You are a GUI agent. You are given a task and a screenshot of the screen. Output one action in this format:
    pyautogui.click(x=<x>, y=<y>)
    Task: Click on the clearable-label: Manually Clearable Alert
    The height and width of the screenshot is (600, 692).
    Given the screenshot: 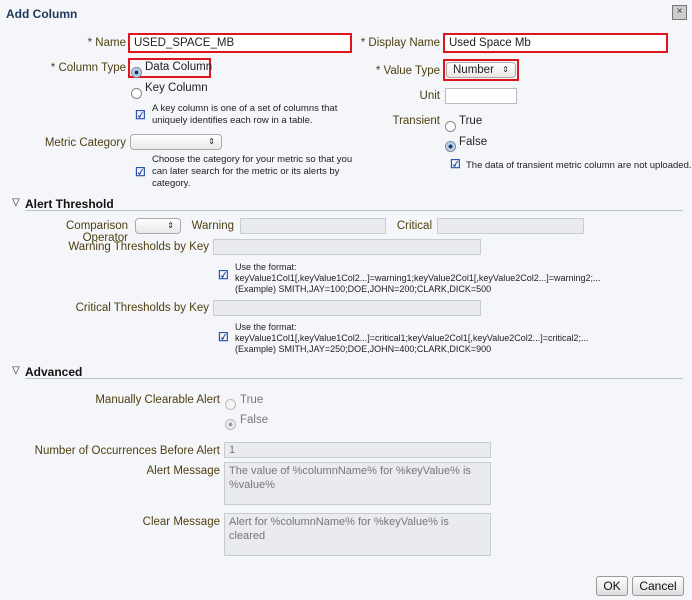 What is the action you would take?
    pyautogui.click(x=157, y=400)
    